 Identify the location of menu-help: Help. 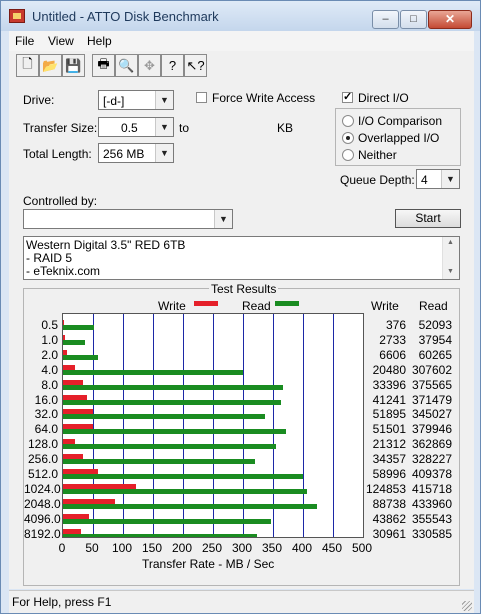
(99, 41).